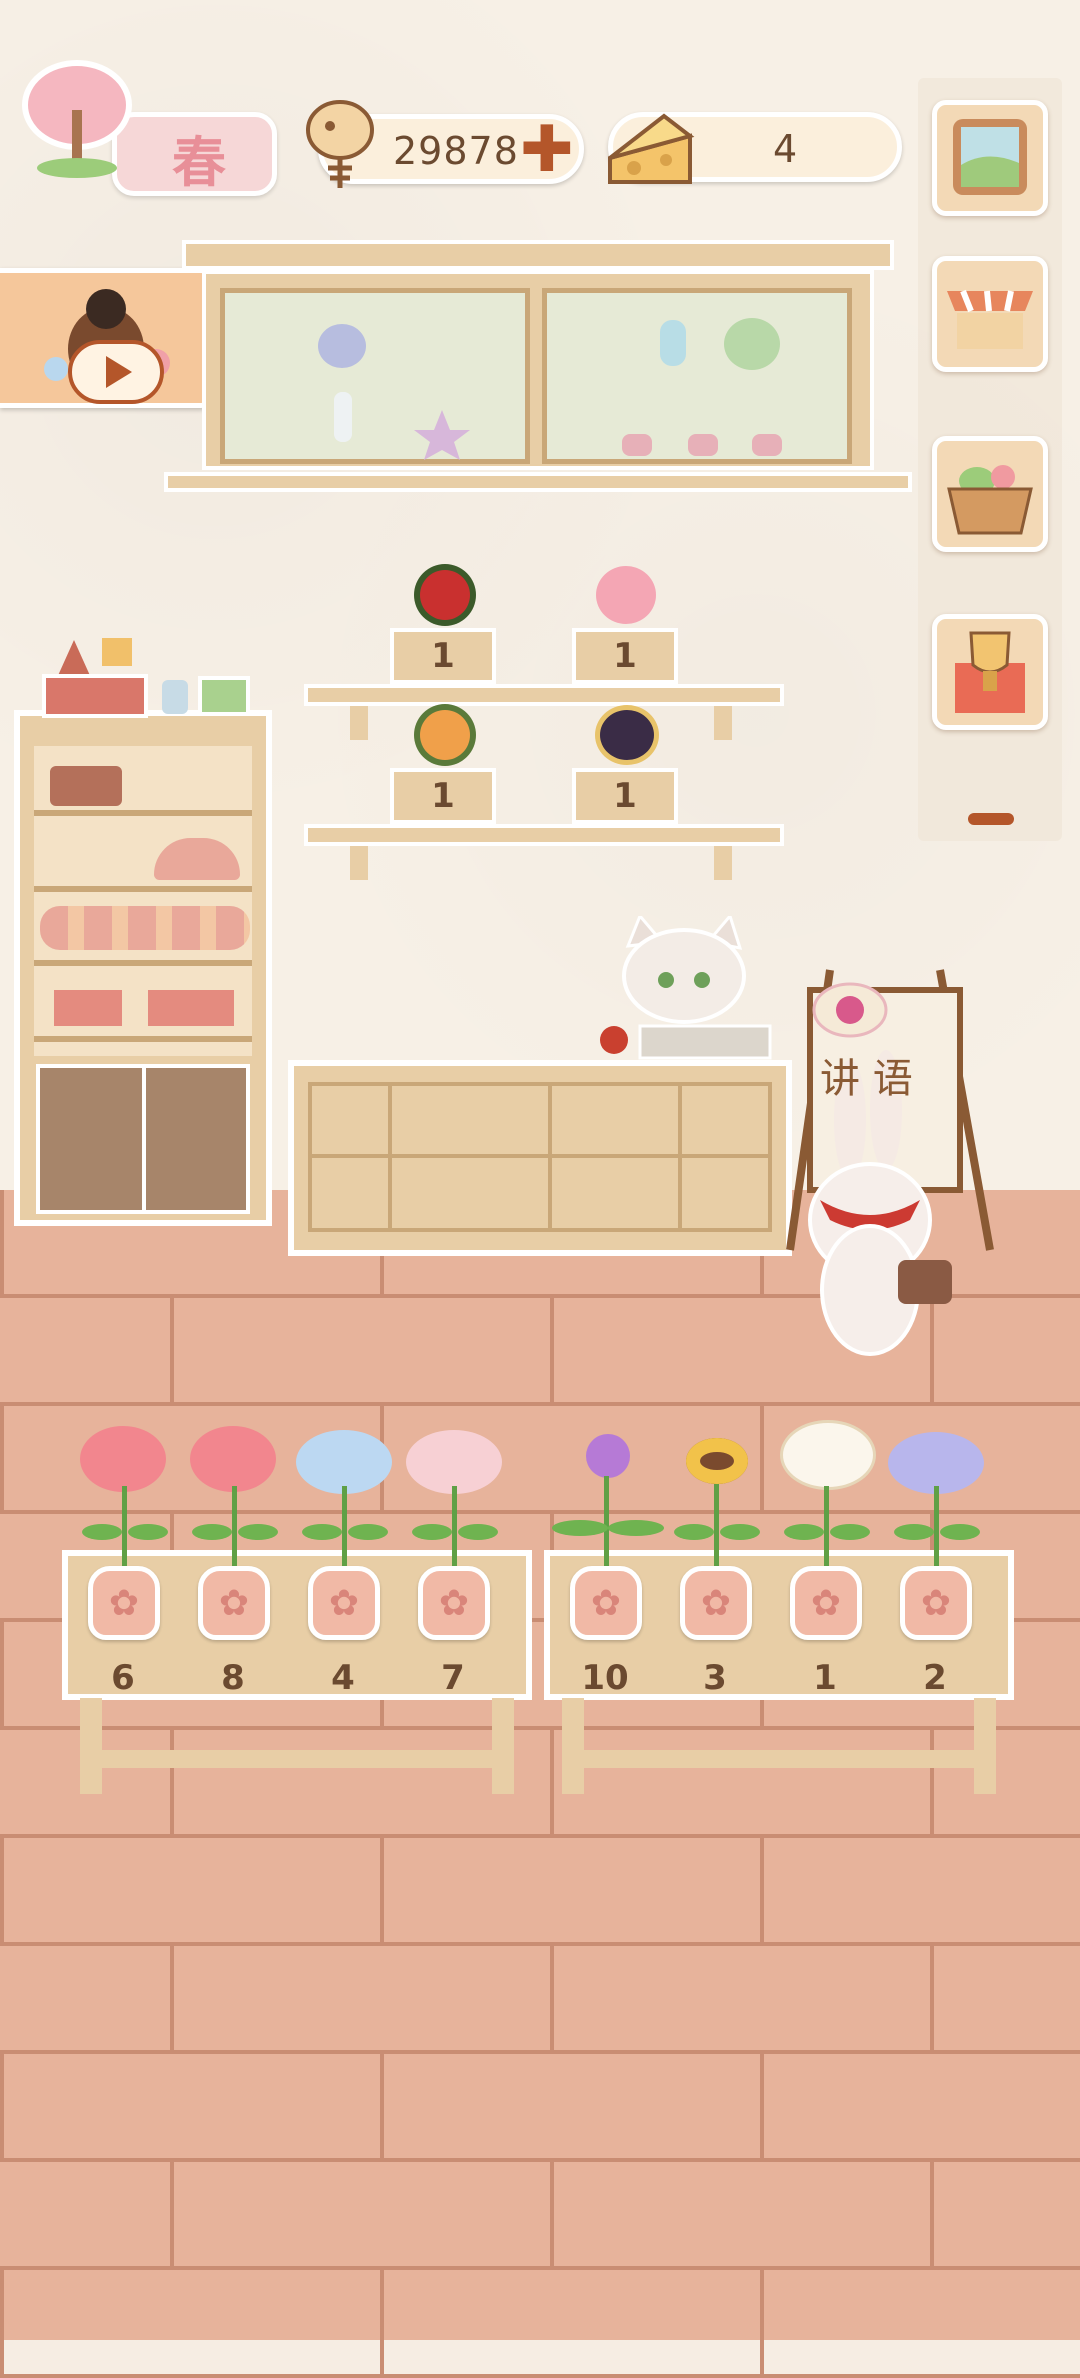  I want to click on trophy-button, so click(990, 672).